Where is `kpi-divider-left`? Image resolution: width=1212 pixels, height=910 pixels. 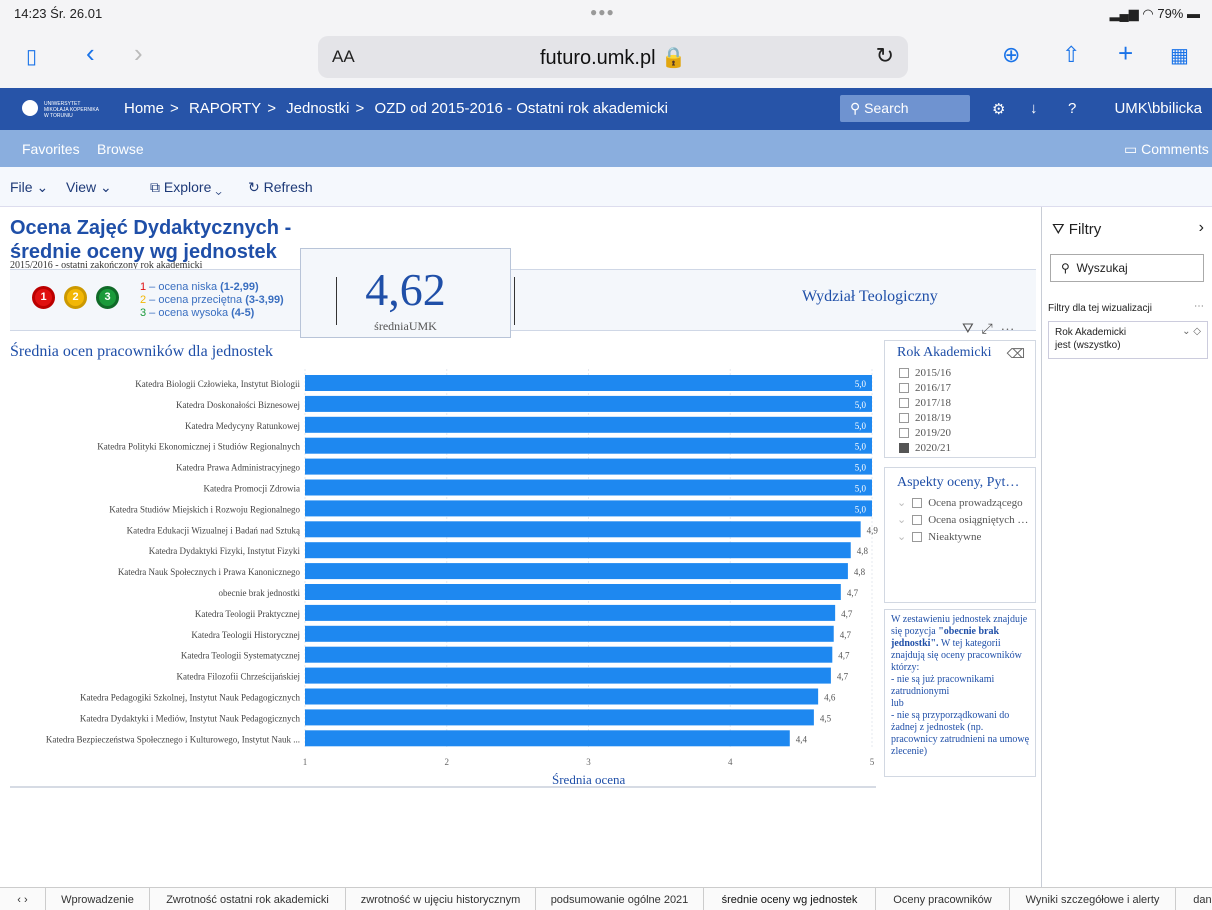
kpi-divider-left is located at coordinates (336, 301).